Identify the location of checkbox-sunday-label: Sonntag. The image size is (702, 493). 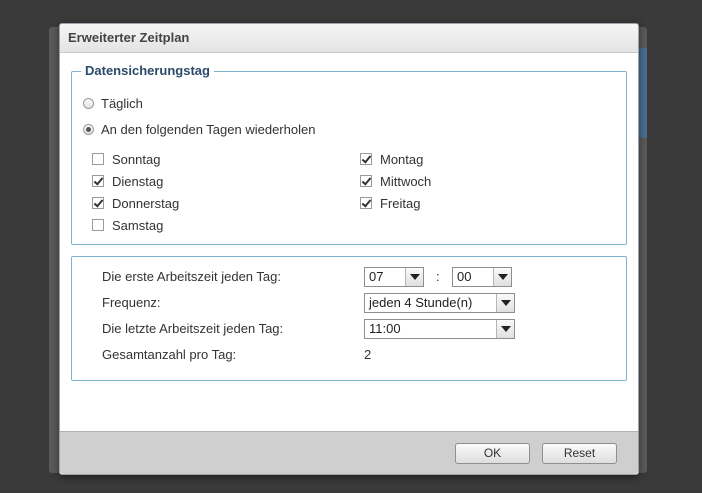
(136, 159).